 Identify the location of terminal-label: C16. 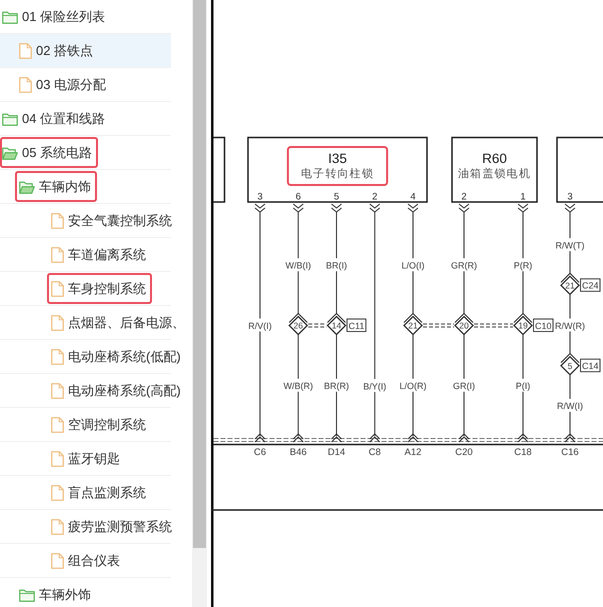
(570, 452).